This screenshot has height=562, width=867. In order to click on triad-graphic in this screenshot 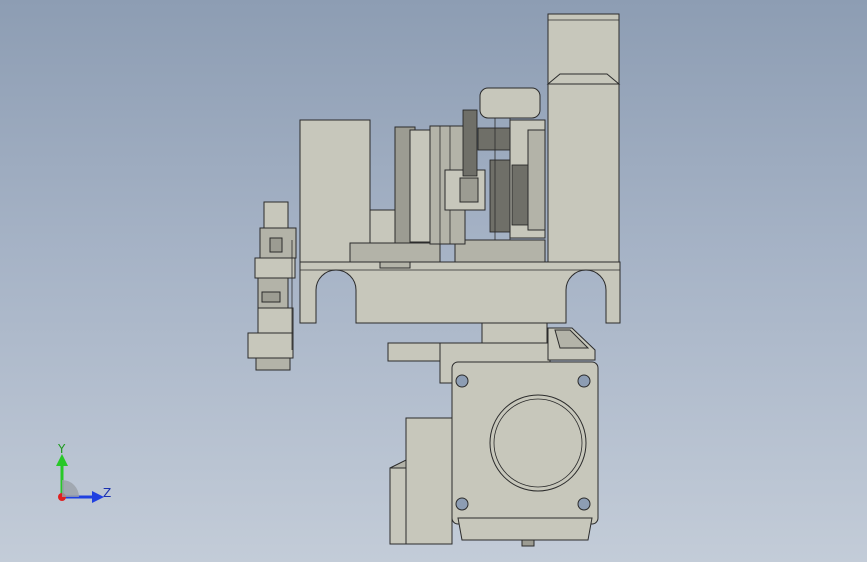, I will do `click(80, 478)`.